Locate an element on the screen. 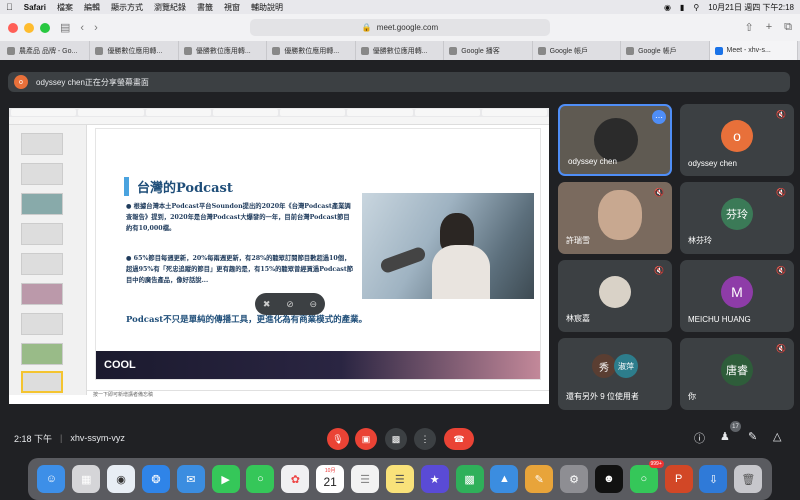 Image resolution: width=800 pixels, height=500 pixels. new-tab-icon: + is located at coordinates (769, 27).